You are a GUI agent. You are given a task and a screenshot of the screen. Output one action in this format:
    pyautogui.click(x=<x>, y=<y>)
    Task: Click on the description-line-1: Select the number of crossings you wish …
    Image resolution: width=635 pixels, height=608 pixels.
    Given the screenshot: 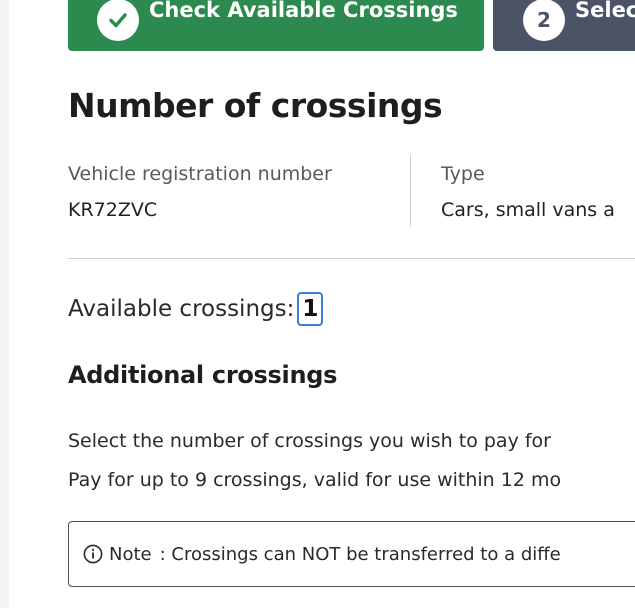 What is the action you would take?
    pyautogui.click(x=309, y=441)
    